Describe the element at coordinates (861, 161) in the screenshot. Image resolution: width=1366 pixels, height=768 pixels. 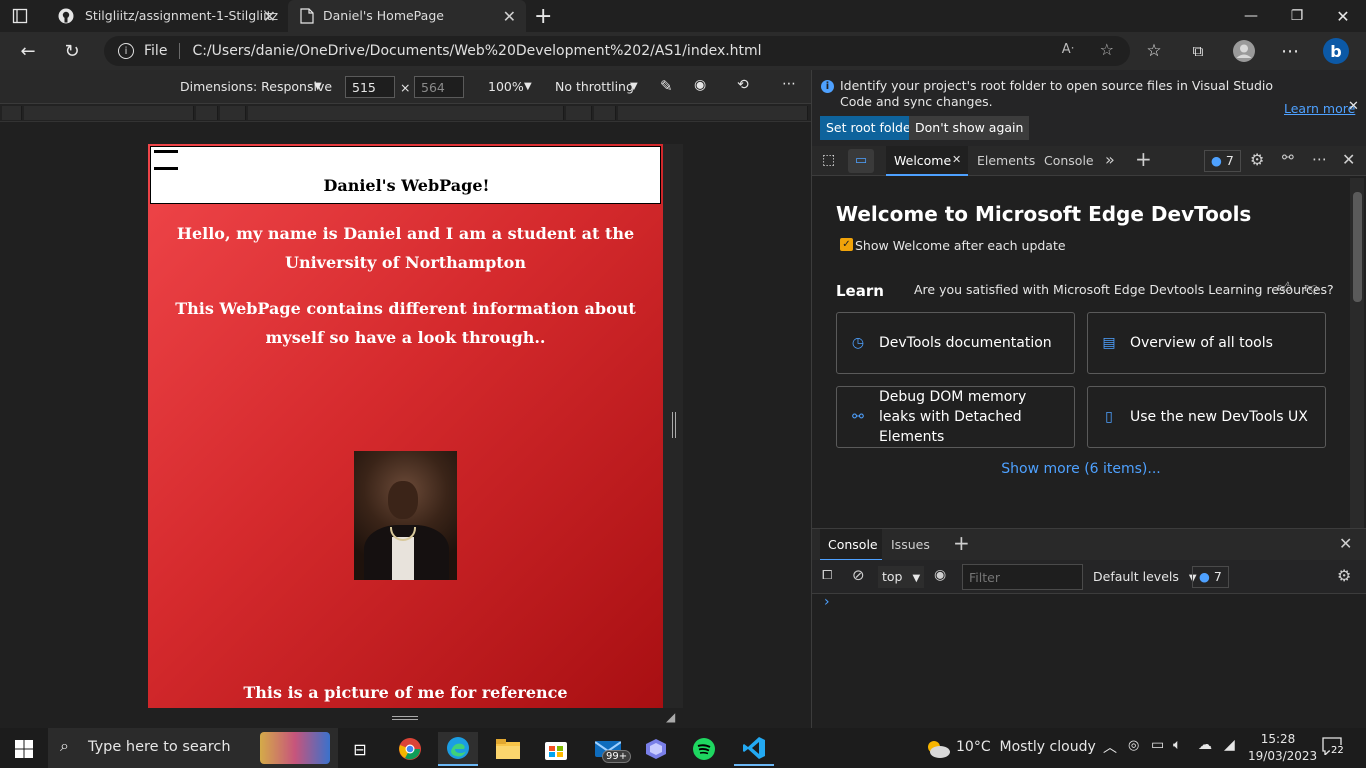
I see `device-emulation-icon: ▭` at that location.